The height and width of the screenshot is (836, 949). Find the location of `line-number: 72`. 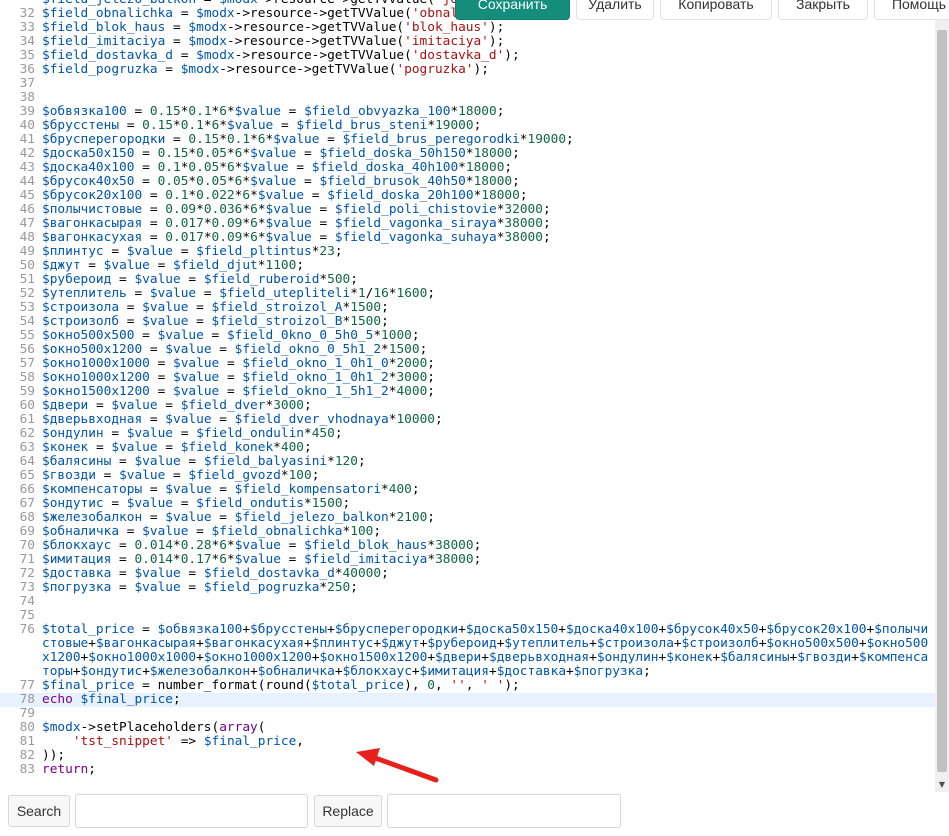

line-number: 72 is located at coordinates (27, 573).